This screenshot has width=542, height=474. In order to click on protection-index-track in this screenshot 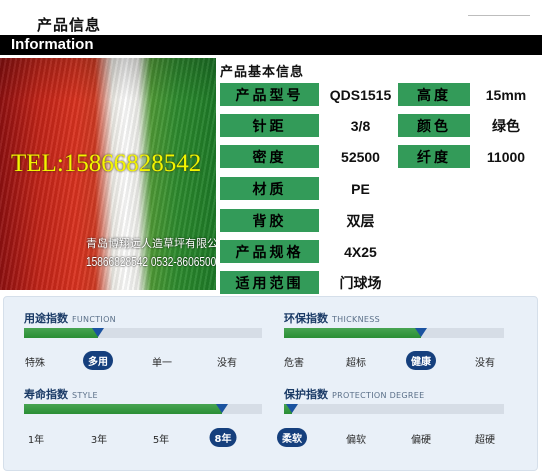, I will do `click(394, 409)`.